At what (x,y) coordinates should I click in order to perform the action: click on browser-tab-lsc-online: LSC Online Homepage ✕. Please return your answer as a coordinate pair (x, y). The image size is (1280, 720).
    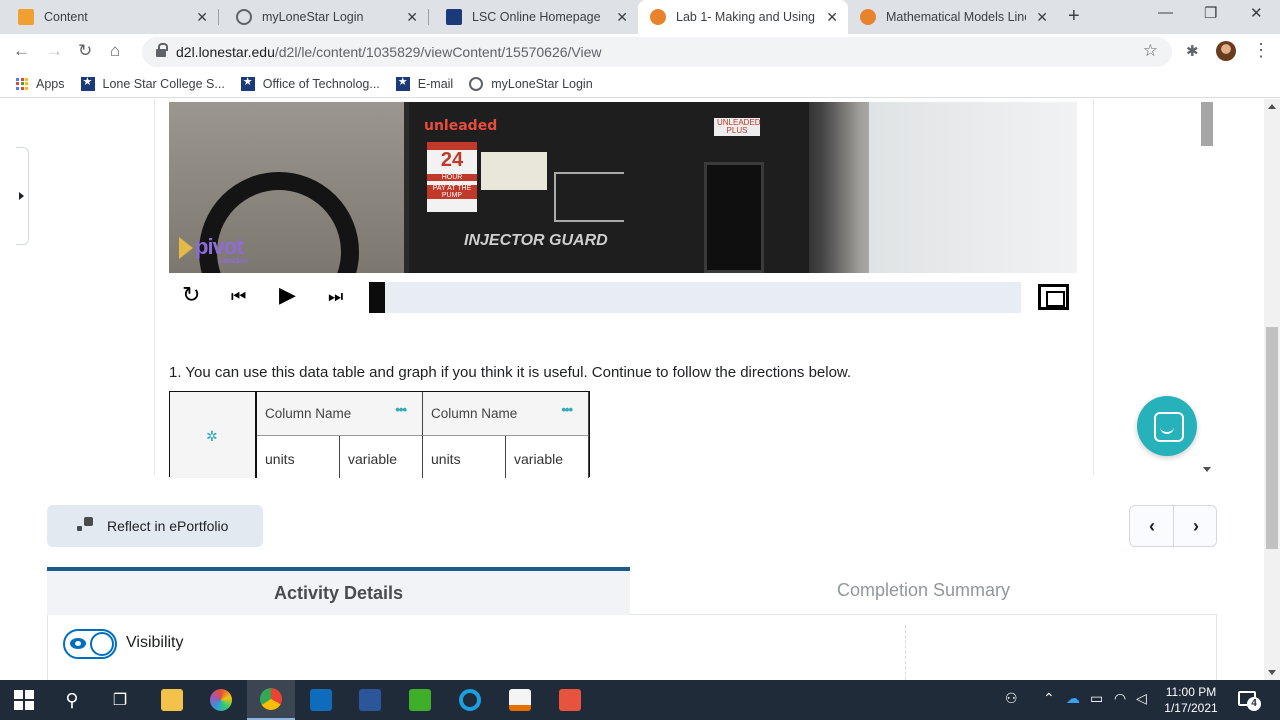
    Looking at the image, I should click on (533, 17).